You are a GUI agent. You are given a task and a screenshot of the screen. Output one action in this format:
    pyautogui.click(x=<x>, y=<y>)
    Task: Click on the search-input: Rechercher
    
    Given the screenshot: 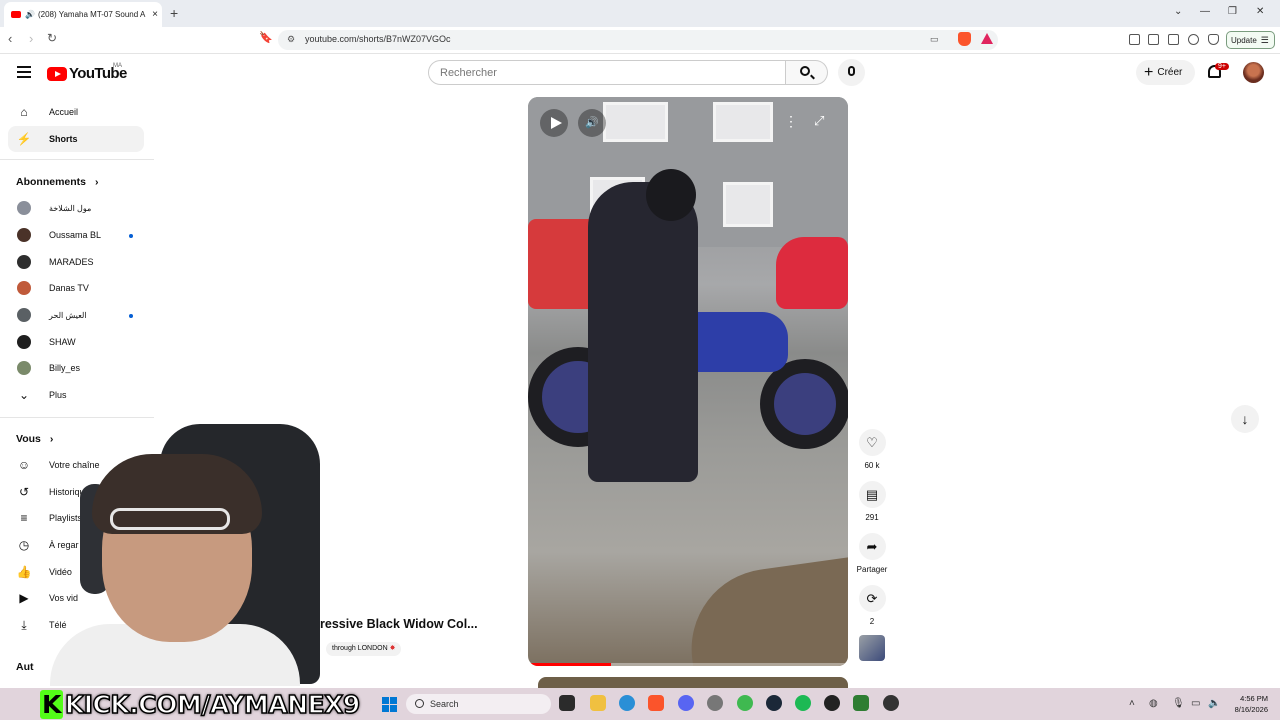 What is the action you would take?
    pyautogui.click(x=607, y=72)
    